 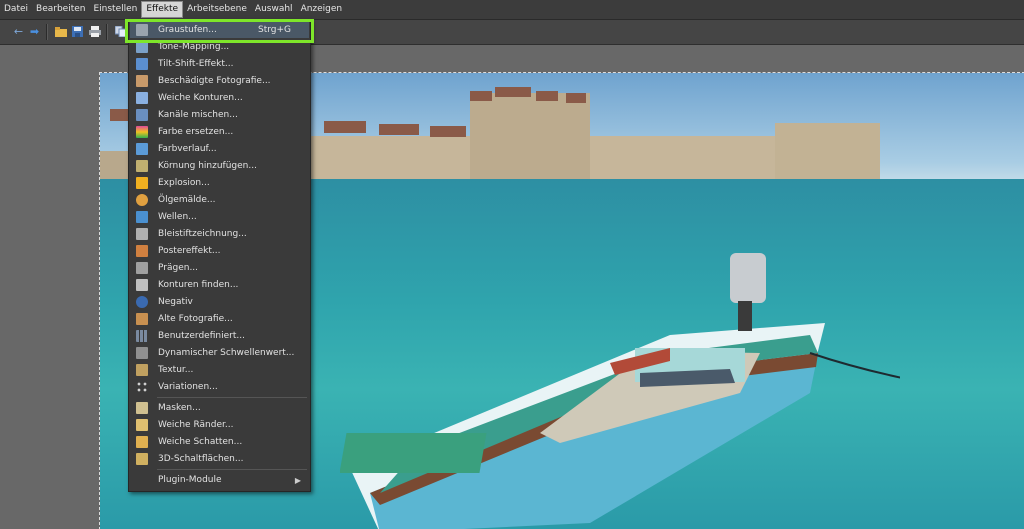 I want to click on replace-color-icon, so click(x=142, y=132).